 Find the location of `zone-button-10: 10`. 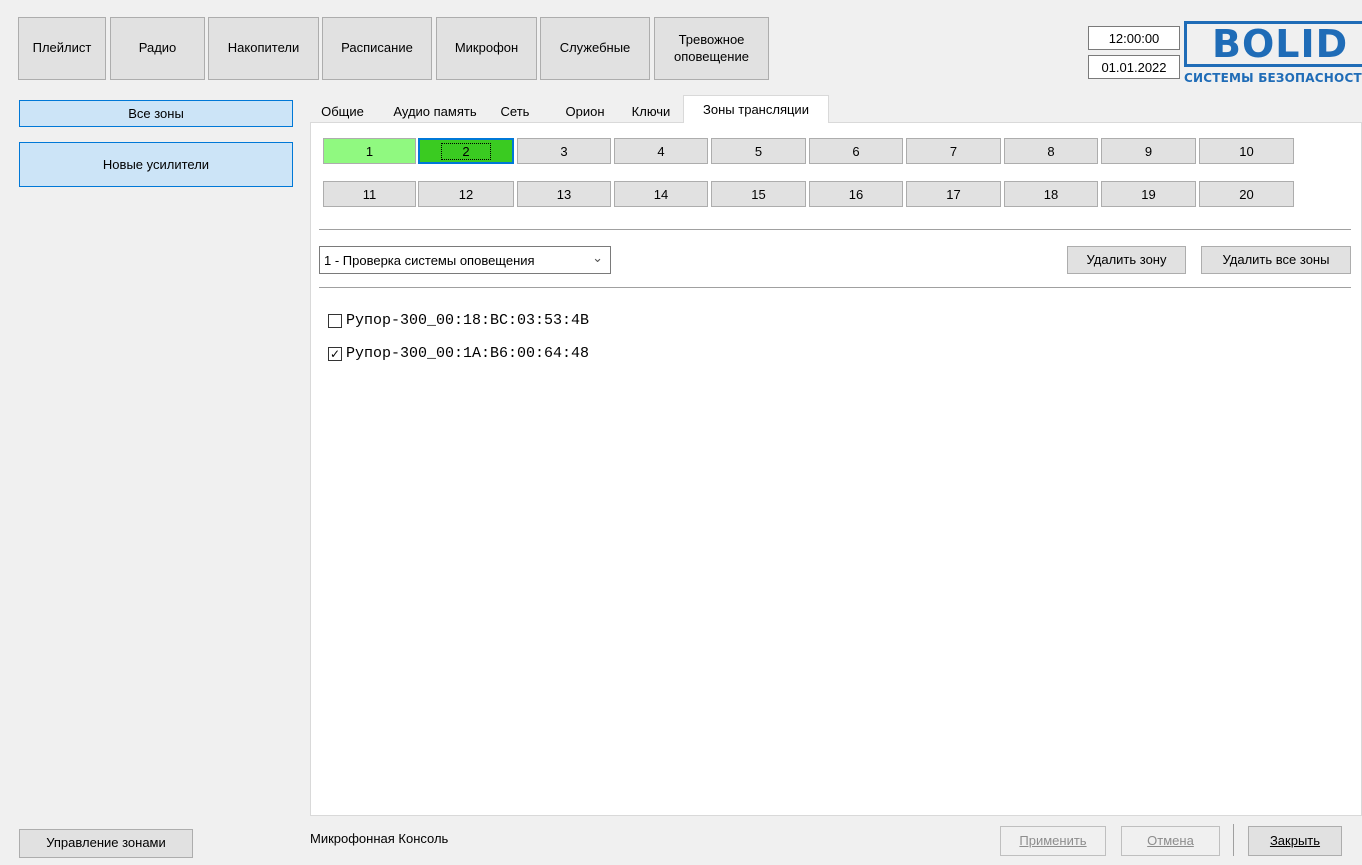

zone-button-10: 10 is located at coordinates (1246, 151).